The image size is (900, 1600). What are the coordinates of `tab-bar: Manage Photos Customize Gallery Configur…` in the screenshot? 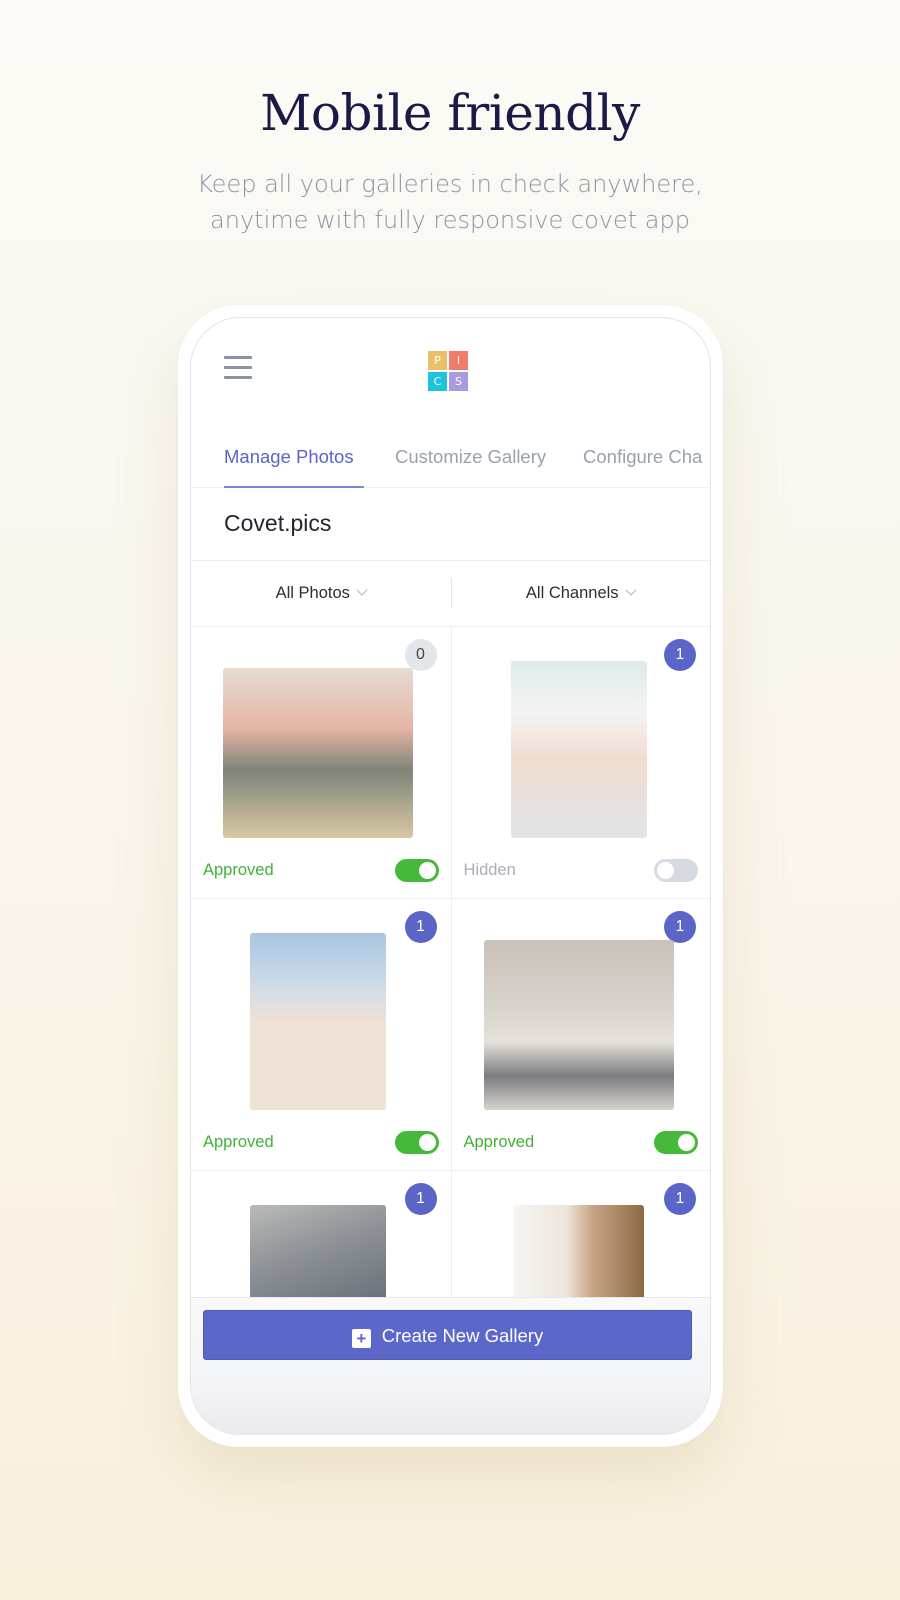 It's located at (450, 453).